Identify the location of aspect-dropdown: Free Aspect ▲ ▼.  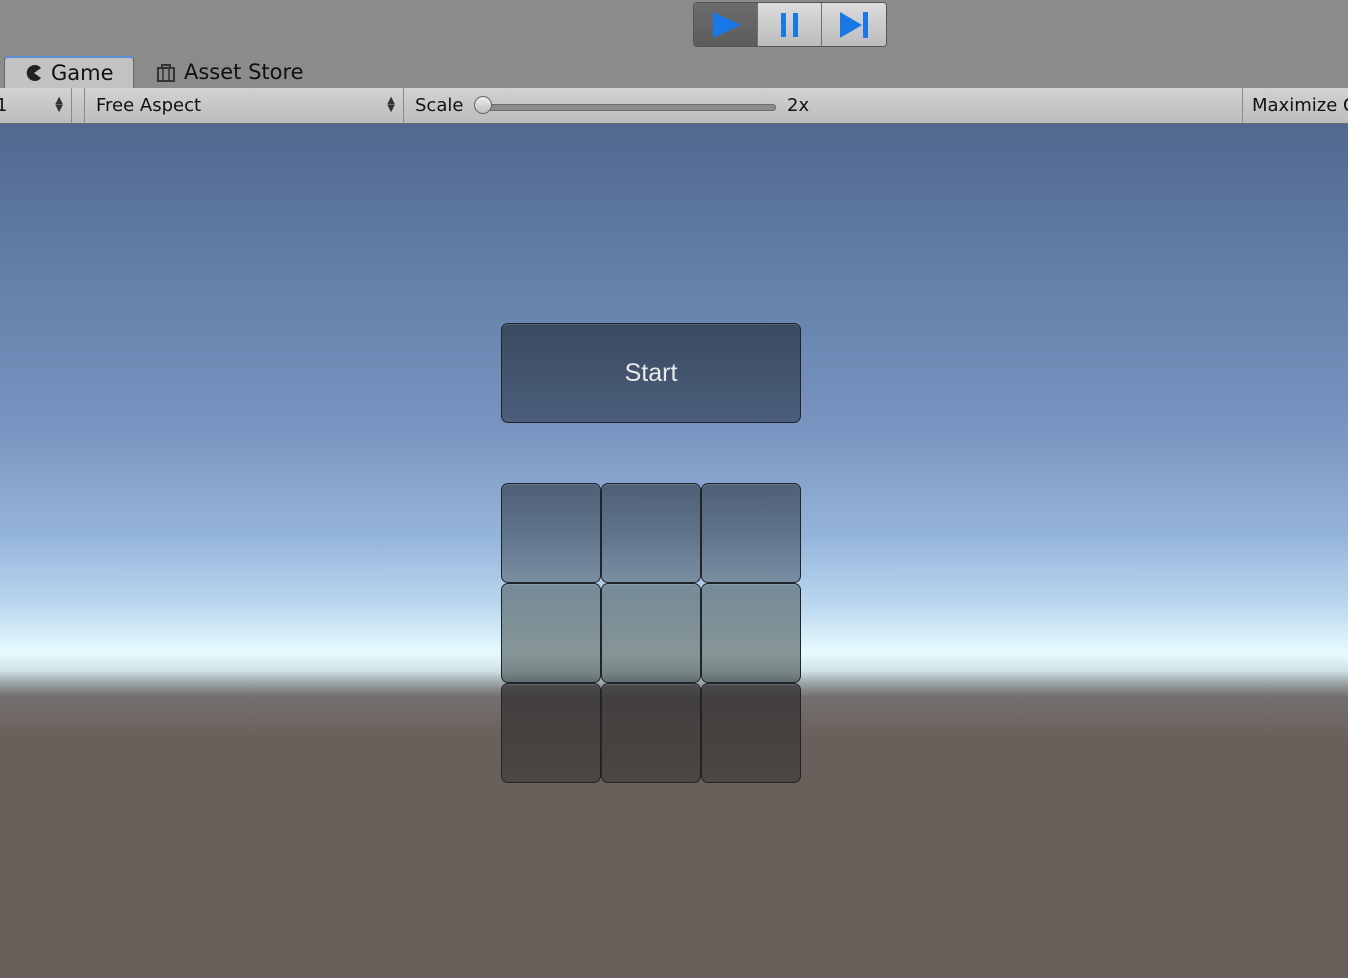
(244, 105).